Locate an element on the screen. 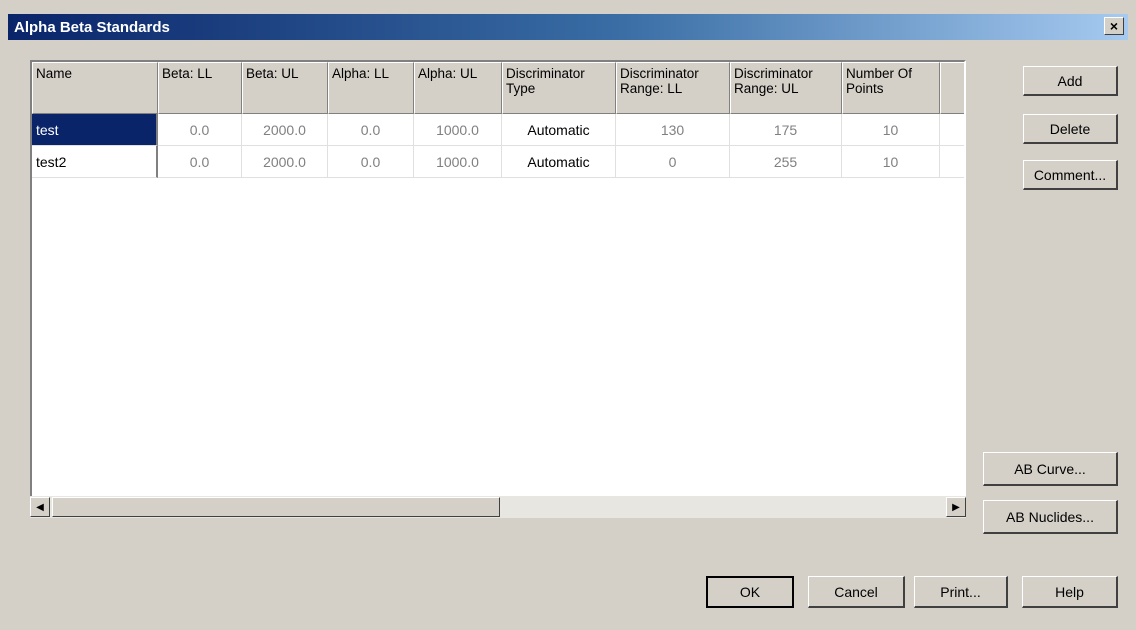  header-alpha-ul: Alpha: UL is located at coordinates (458, 88).